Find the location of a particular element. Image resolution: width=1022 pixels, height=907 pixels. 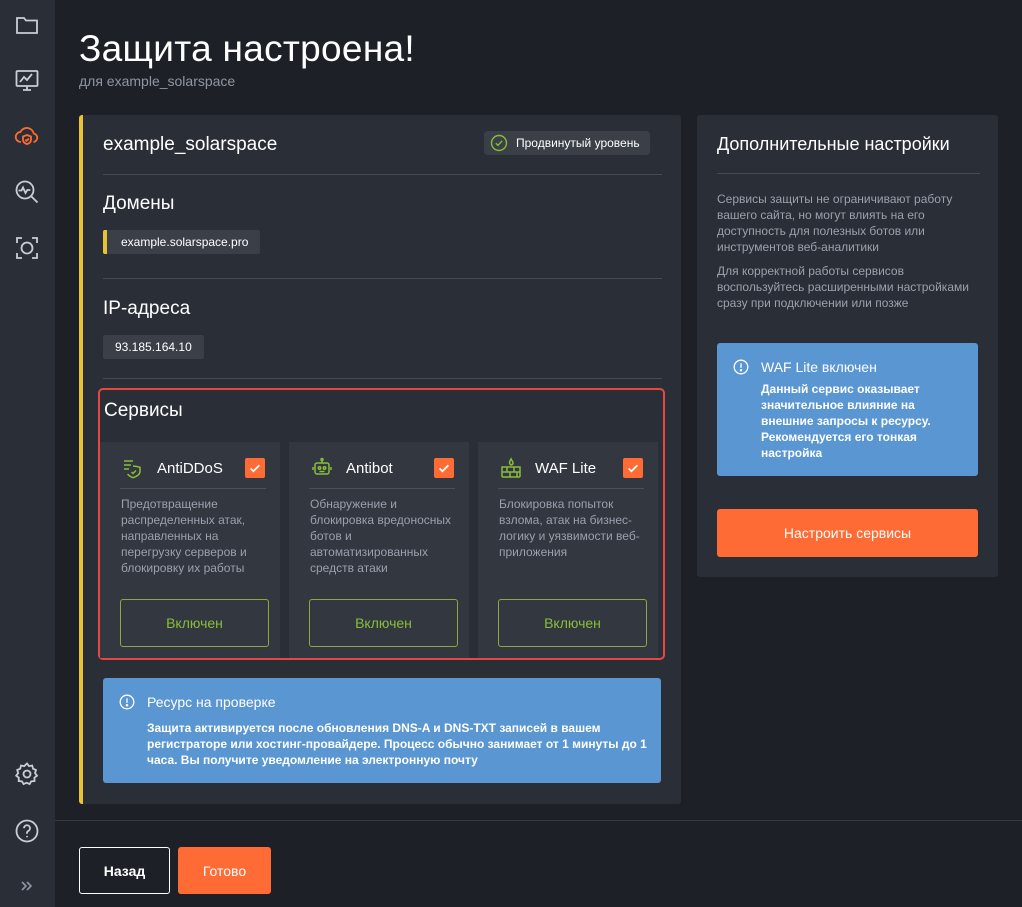

page-title: Защита настроена! is located at coordinates (247, 48).